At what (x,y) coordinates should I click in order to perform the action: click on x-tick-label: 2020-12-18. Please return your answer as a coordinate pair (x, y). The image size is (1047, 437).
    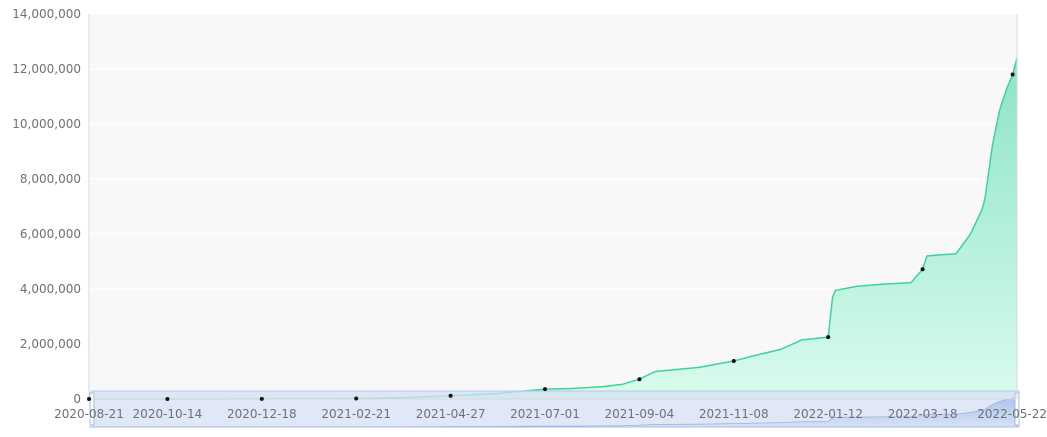
    Looking at the image, I should click on (262, 414).